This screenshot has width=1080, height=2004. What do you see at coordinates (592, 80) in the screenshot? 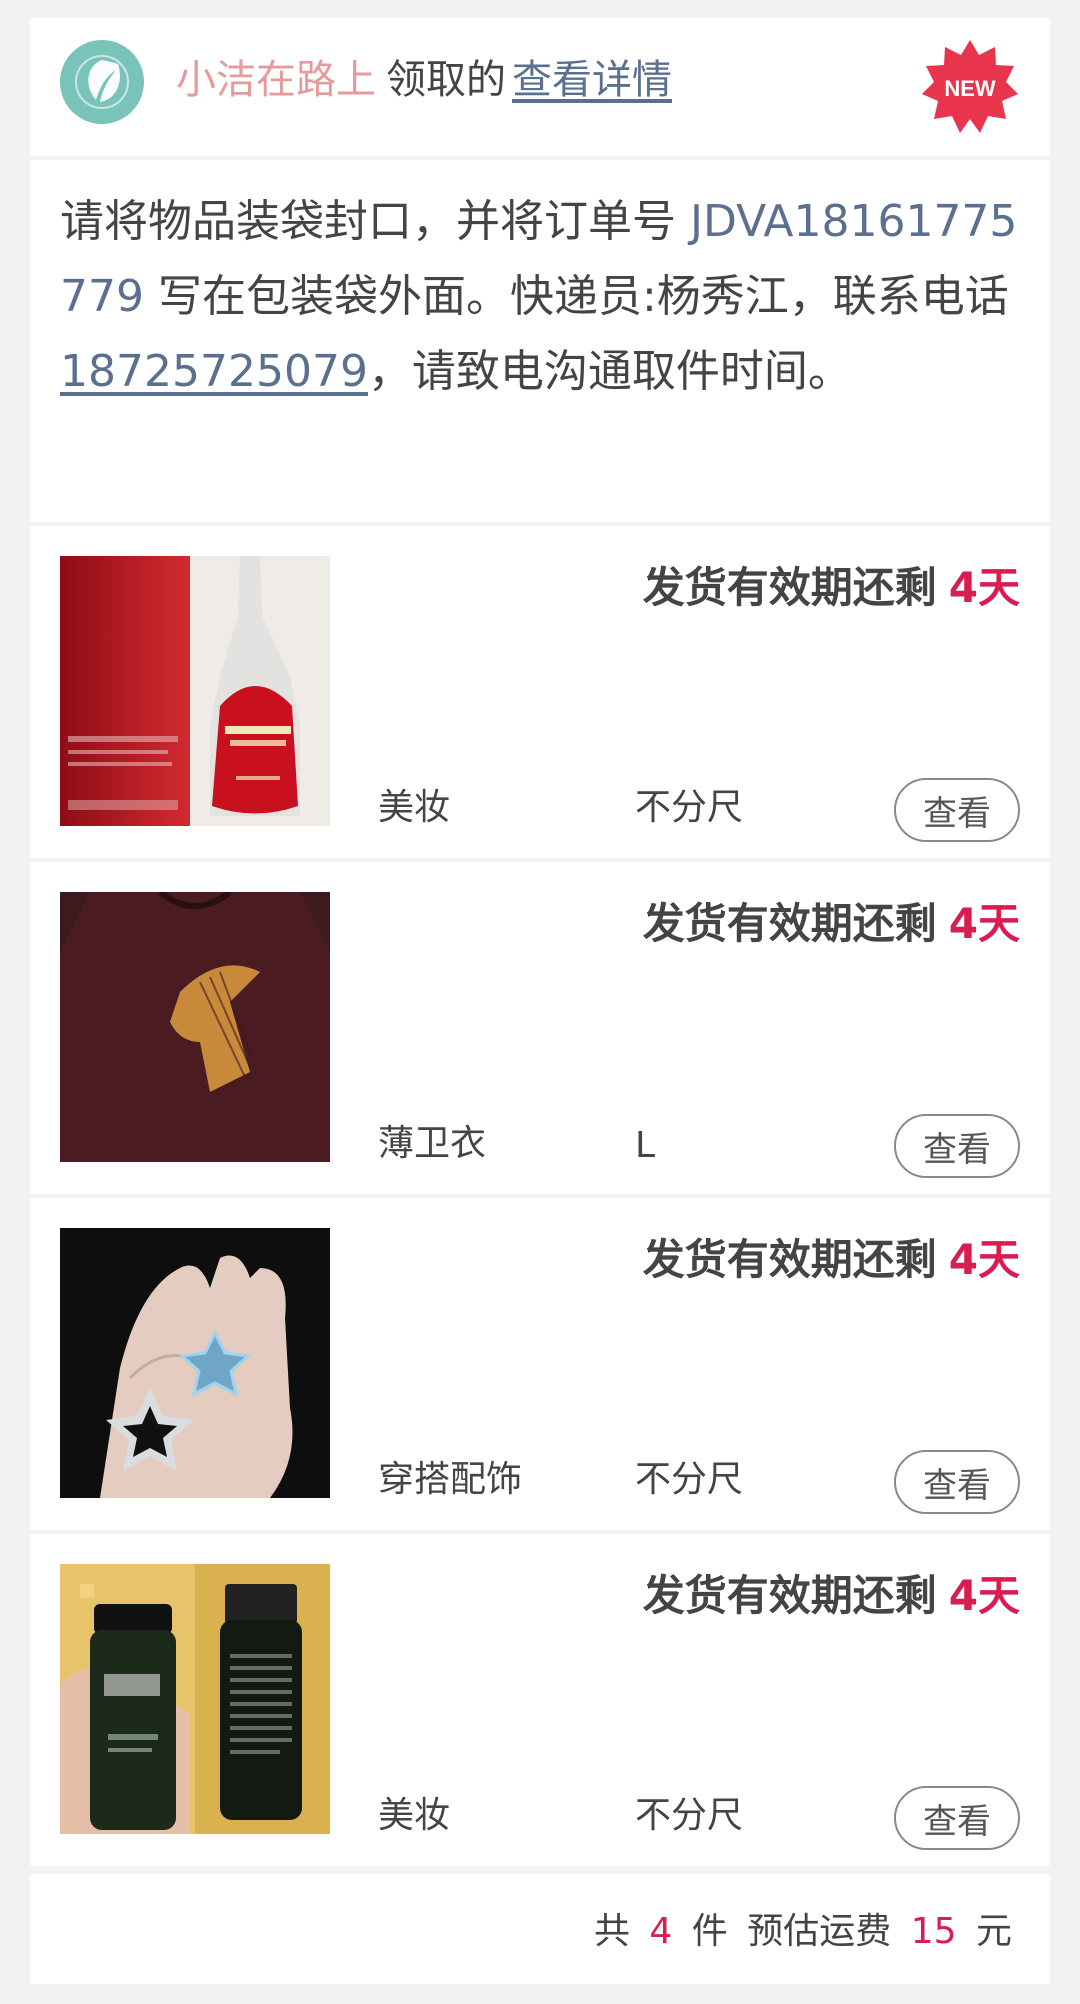
I see `view-details-link: 查看详情` at bounding box center [592, 80].